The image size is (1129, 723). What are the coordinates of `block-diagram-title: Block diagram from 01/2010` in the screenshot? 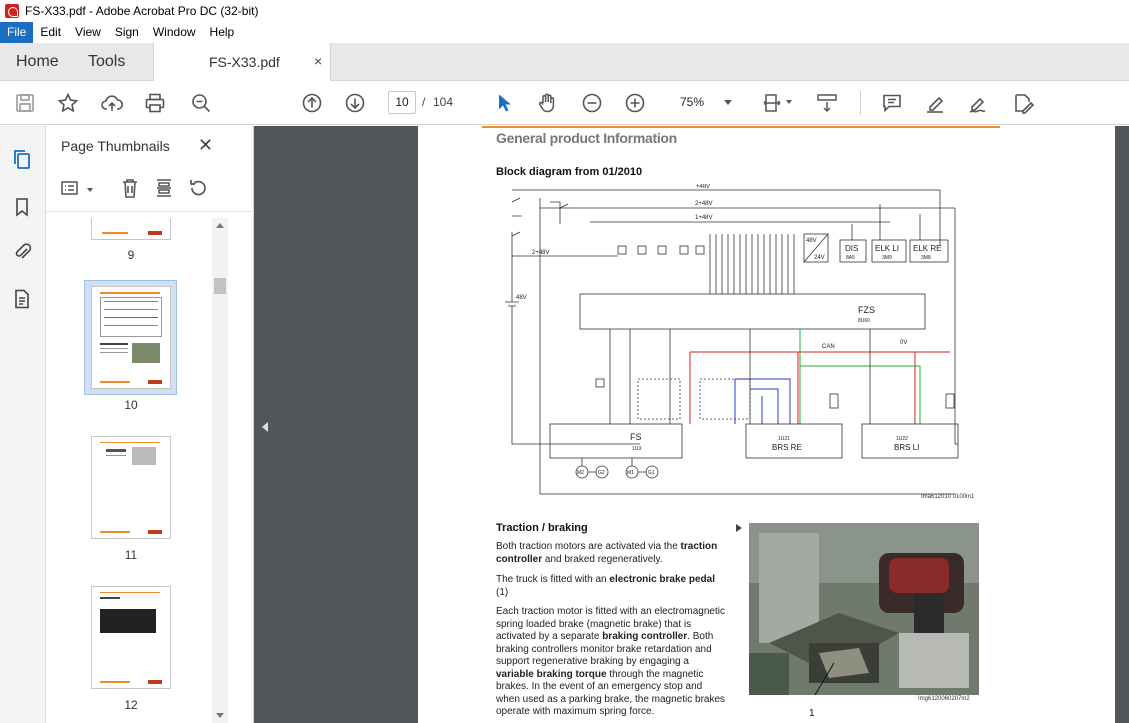 It's located at (569, 172).